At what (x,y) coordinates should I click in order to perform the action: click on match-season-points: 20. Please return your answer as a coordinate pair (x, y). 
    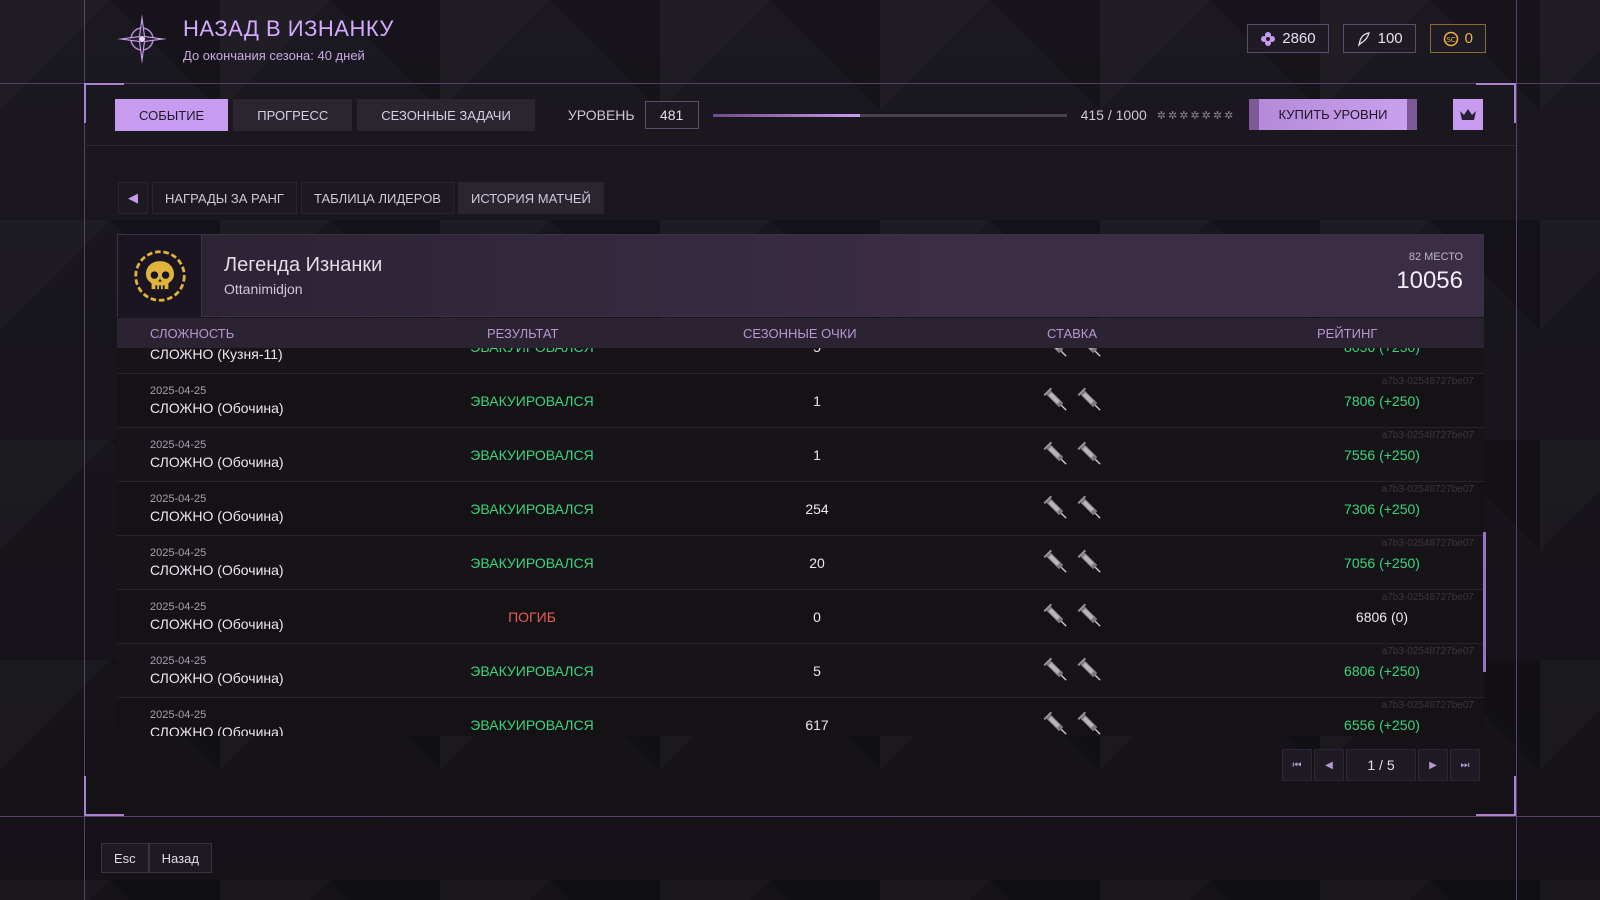
    Looking at the image, I should click on (817, 563).